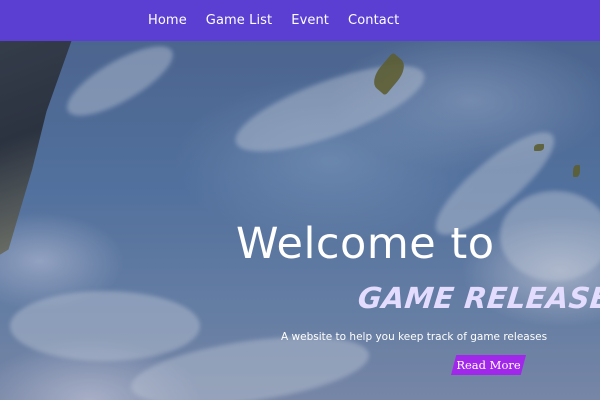 This screenshot has height=400, width=600. I want to click on nav-contact-link: Contact, so click(373, 20).